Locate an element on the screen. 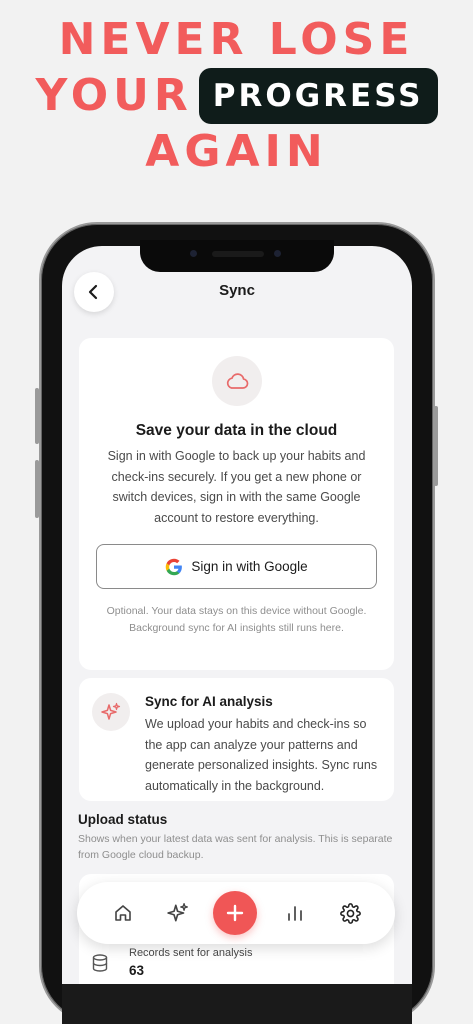 The height and width of the screenshot is (1024, 473). phone-volume-down is located at coordinates (37, 489).